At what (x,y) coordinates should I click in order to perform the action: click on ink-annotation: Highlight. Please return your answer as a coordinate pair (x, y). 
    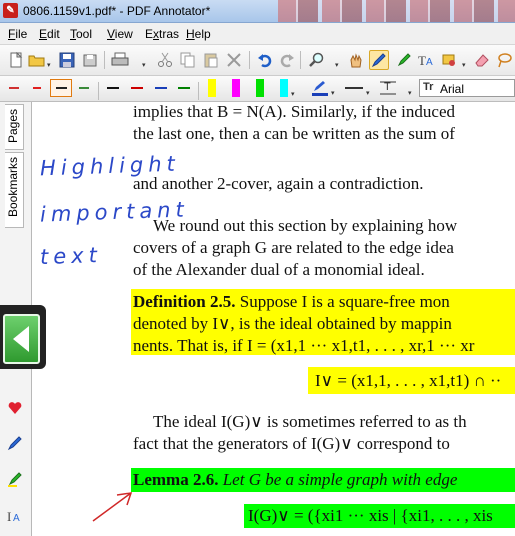
    Looking at the image, I should click on (110, 166).